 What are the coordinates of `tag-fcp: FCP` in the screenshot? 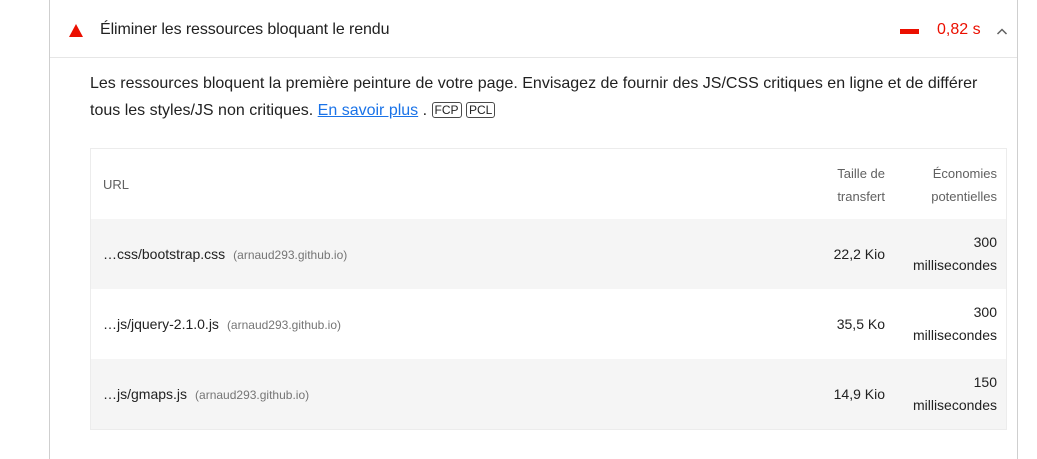 It's located at (446, 110).